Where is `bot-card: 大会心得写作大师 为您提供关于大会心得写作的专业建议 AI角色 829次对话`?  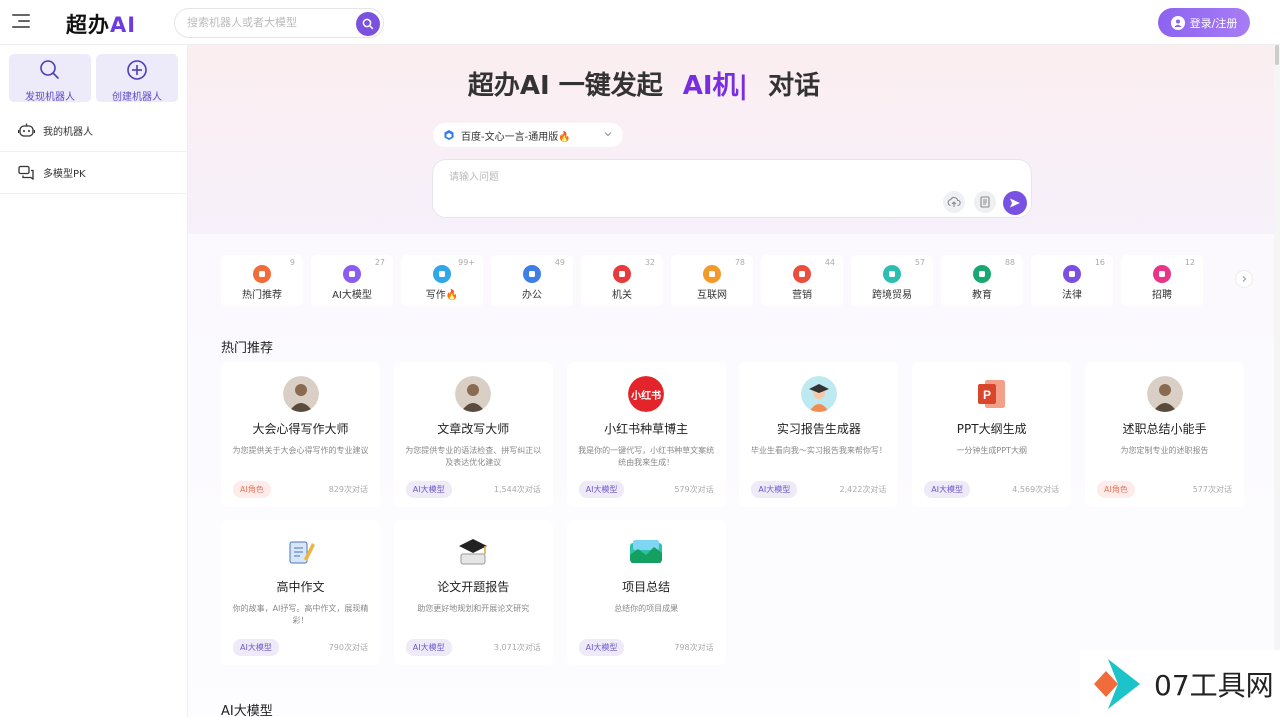
bot-card: 大会心得写作大师 为您提供关于大会心得写作的专业建议 AI角色 829次对话 is located at coordinates (300, 434).